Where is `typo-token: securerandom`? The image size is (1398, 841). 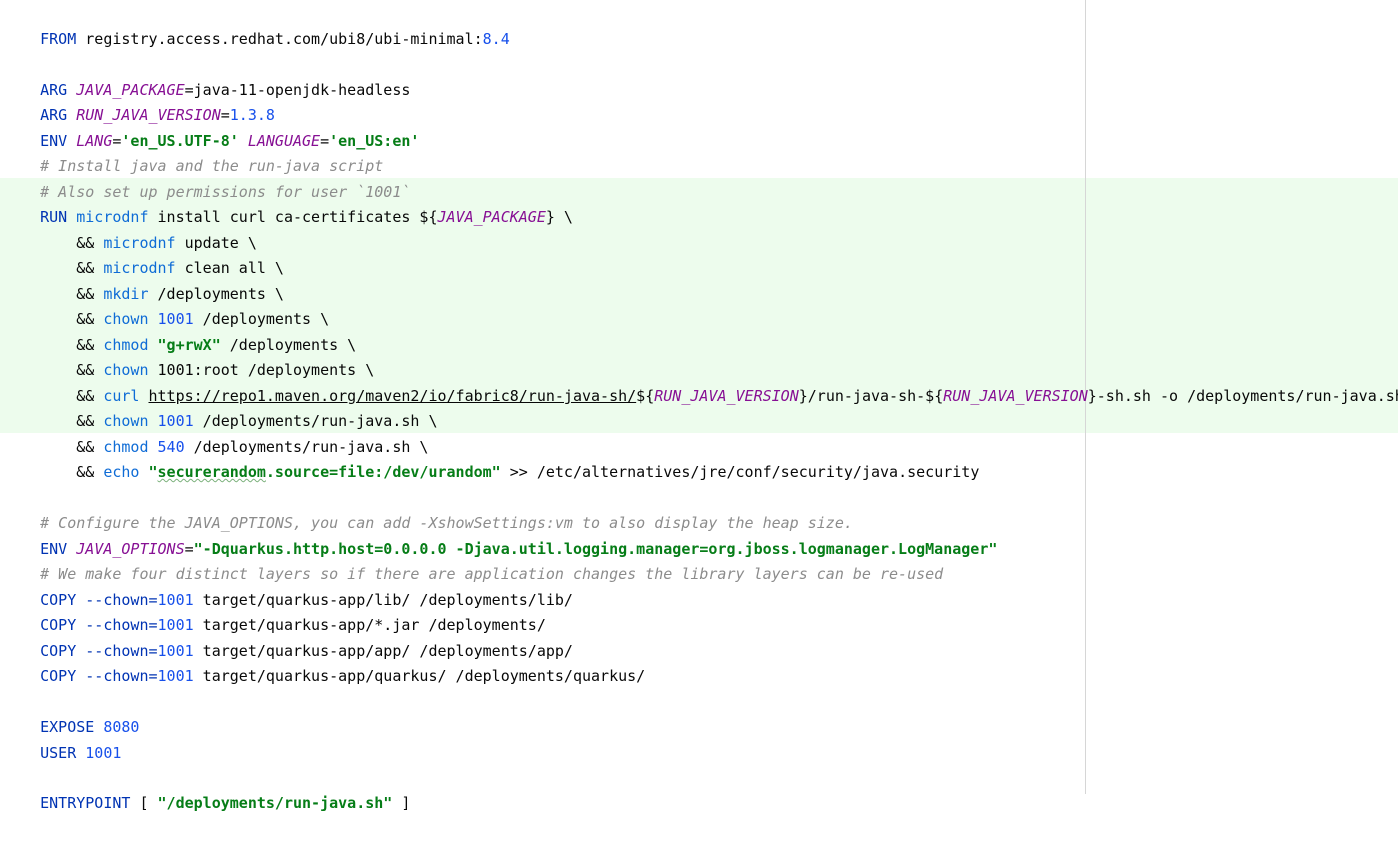
typo-token: securerandom is located at coordinates (211, 472).